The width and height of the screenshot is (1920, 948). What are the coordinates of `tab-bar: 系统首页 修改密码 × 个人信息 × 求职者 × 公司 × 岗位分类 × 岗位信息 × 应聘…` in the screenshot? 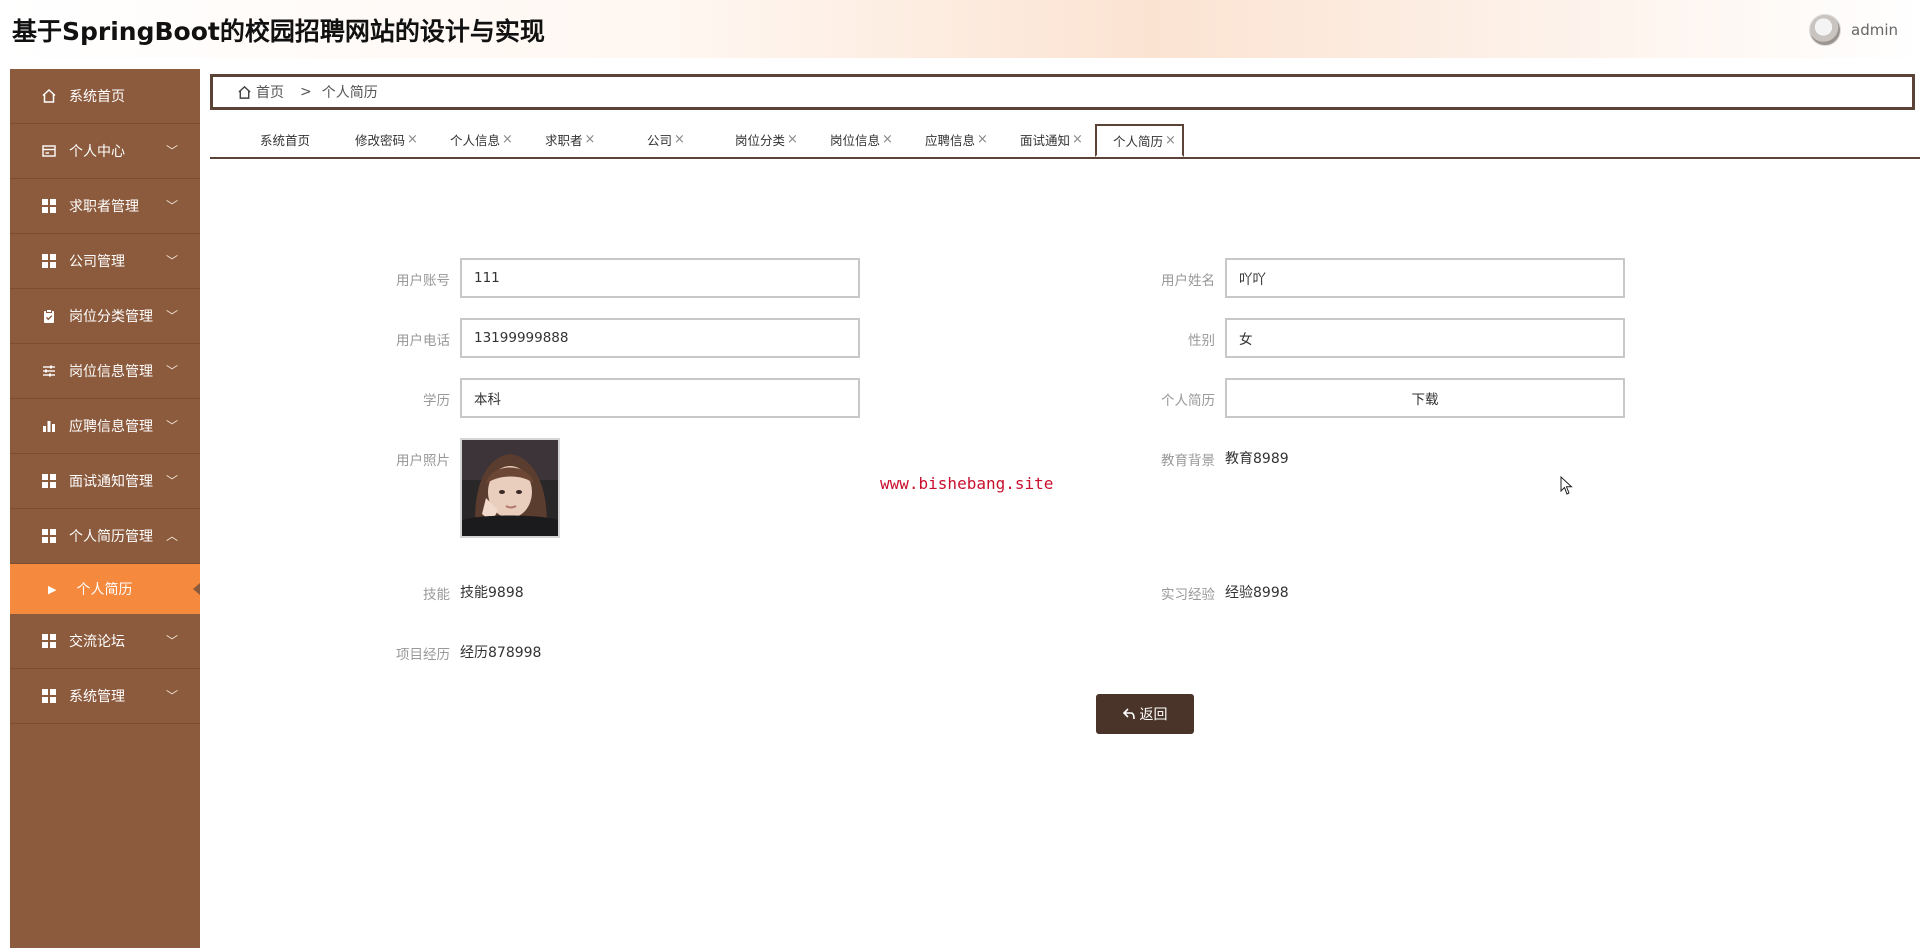 It's located at (1065, 141).